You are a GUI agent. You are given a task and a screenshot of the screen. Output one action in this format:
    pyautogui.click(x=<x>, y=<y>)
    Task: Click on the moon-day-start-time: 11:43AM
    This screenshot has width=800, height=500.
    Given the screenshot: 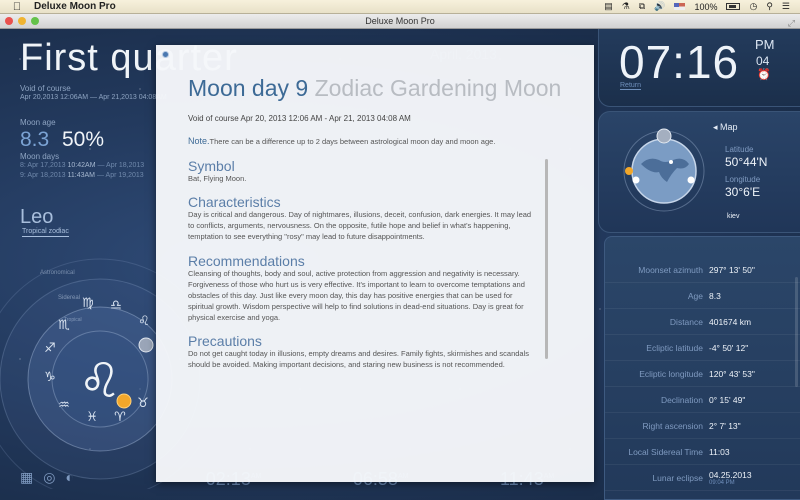 What is the action you would take?
    pyautogui.click(x=81, y=175)
    